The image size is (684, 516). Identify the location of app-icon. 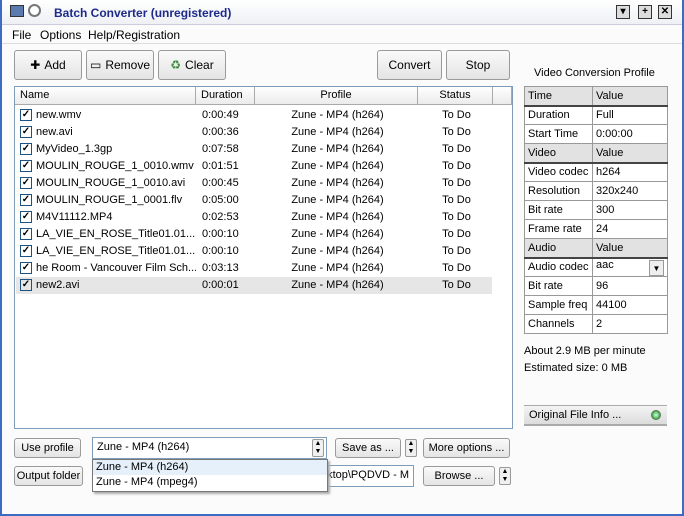
(17, 11).